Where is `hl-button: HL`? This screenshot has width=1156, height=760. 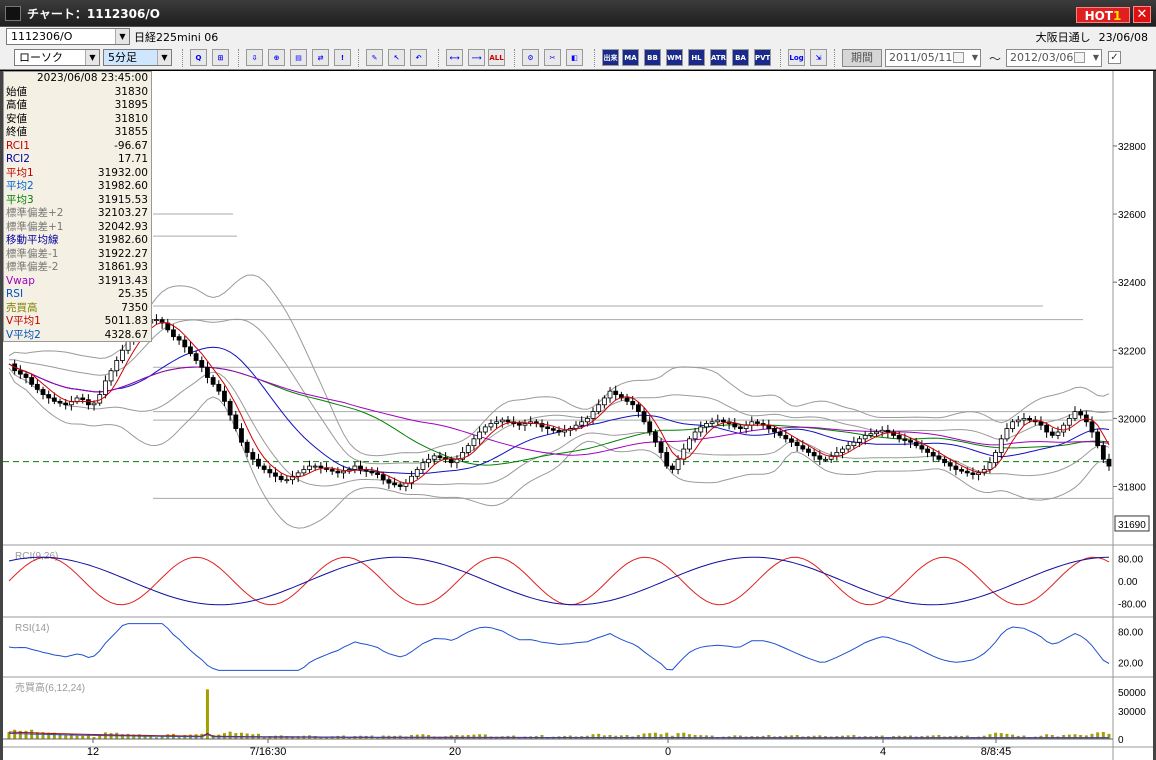 hl-button: HL is located at coordinates (696, 57).